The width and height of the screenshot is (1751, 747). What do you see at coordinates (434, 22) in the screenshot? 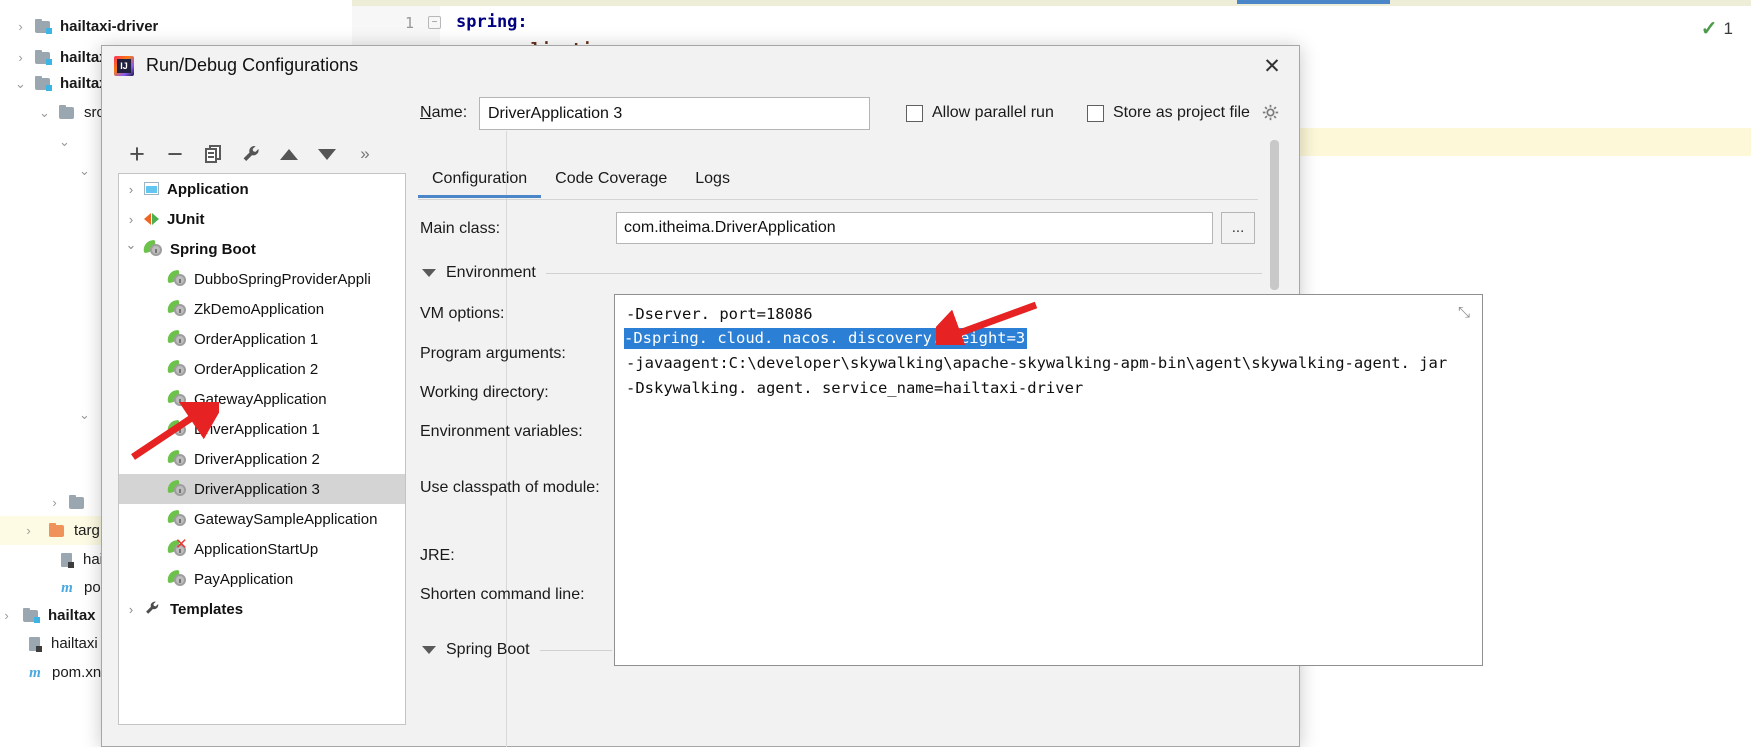
I see `code-fold-icon: −` at bounding box center [434, 22].